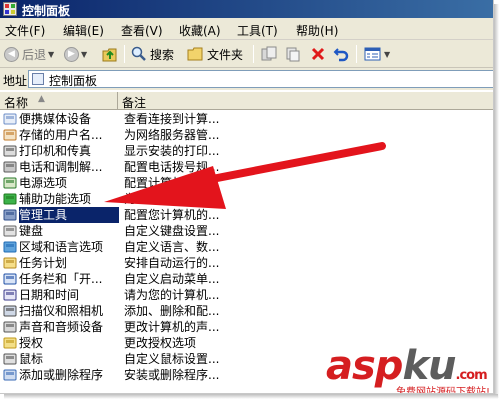 The width and height of the screenshot is (500, 400). I want to click on menu-favorites: 收藏(A), so click(200, 30).